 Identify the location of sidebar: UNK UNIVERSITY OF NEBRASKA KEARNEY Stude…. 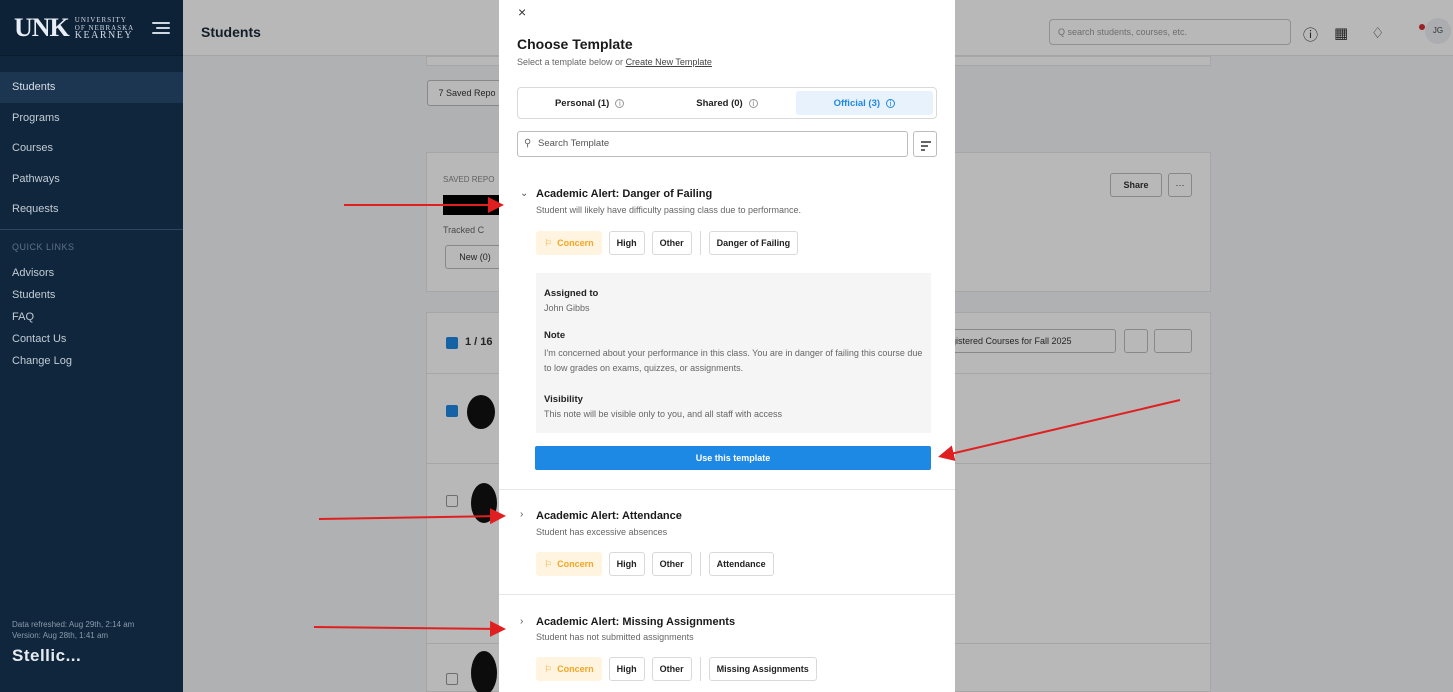
(91, 346).